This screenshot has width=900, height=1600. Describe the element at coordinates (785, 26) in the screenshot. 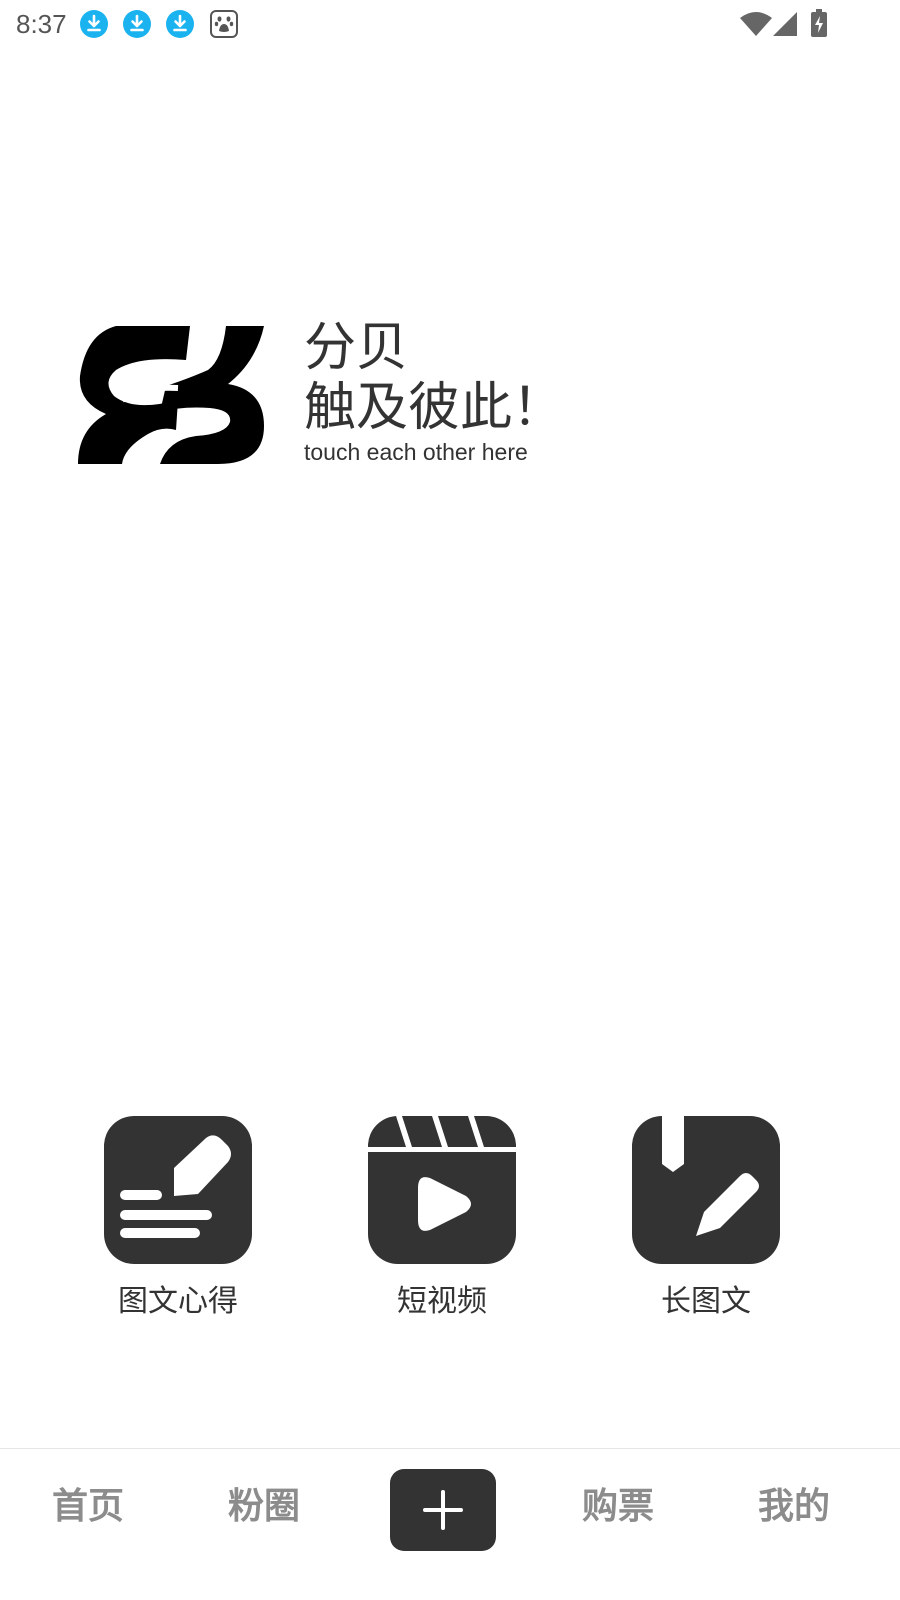

I see `cell-signal-icon` at that location.